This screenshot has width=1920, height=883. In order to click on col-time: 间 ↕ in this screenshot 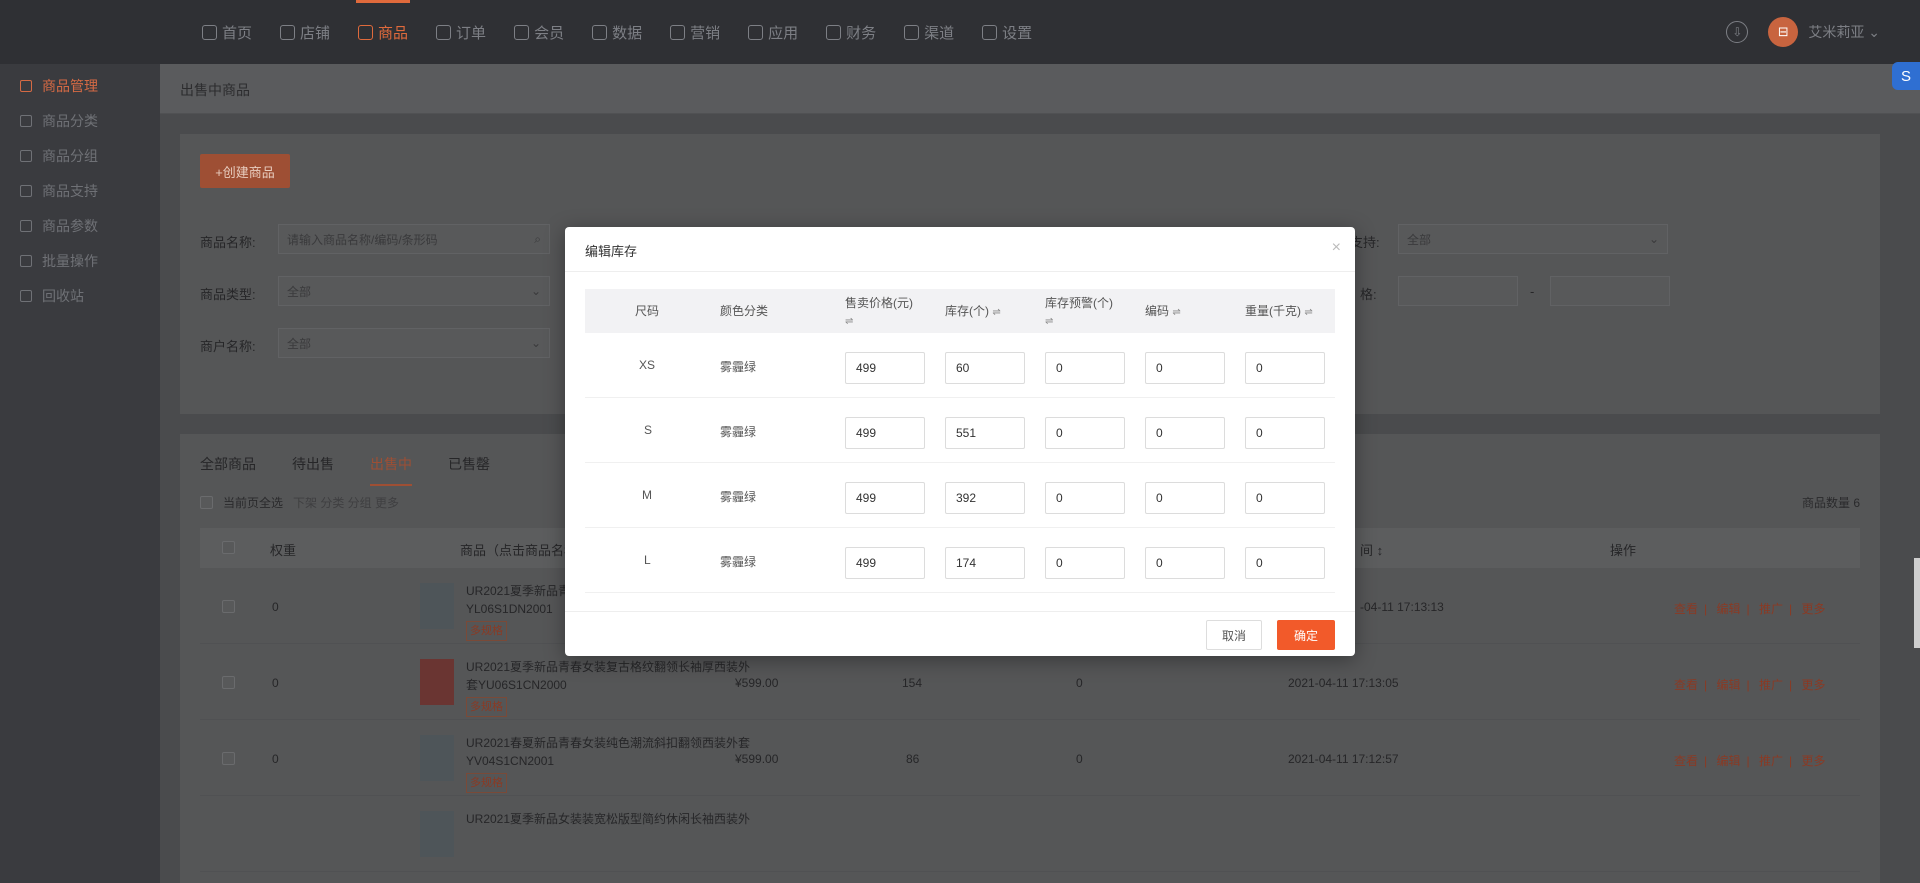, I will do `click(1371, 549)`.